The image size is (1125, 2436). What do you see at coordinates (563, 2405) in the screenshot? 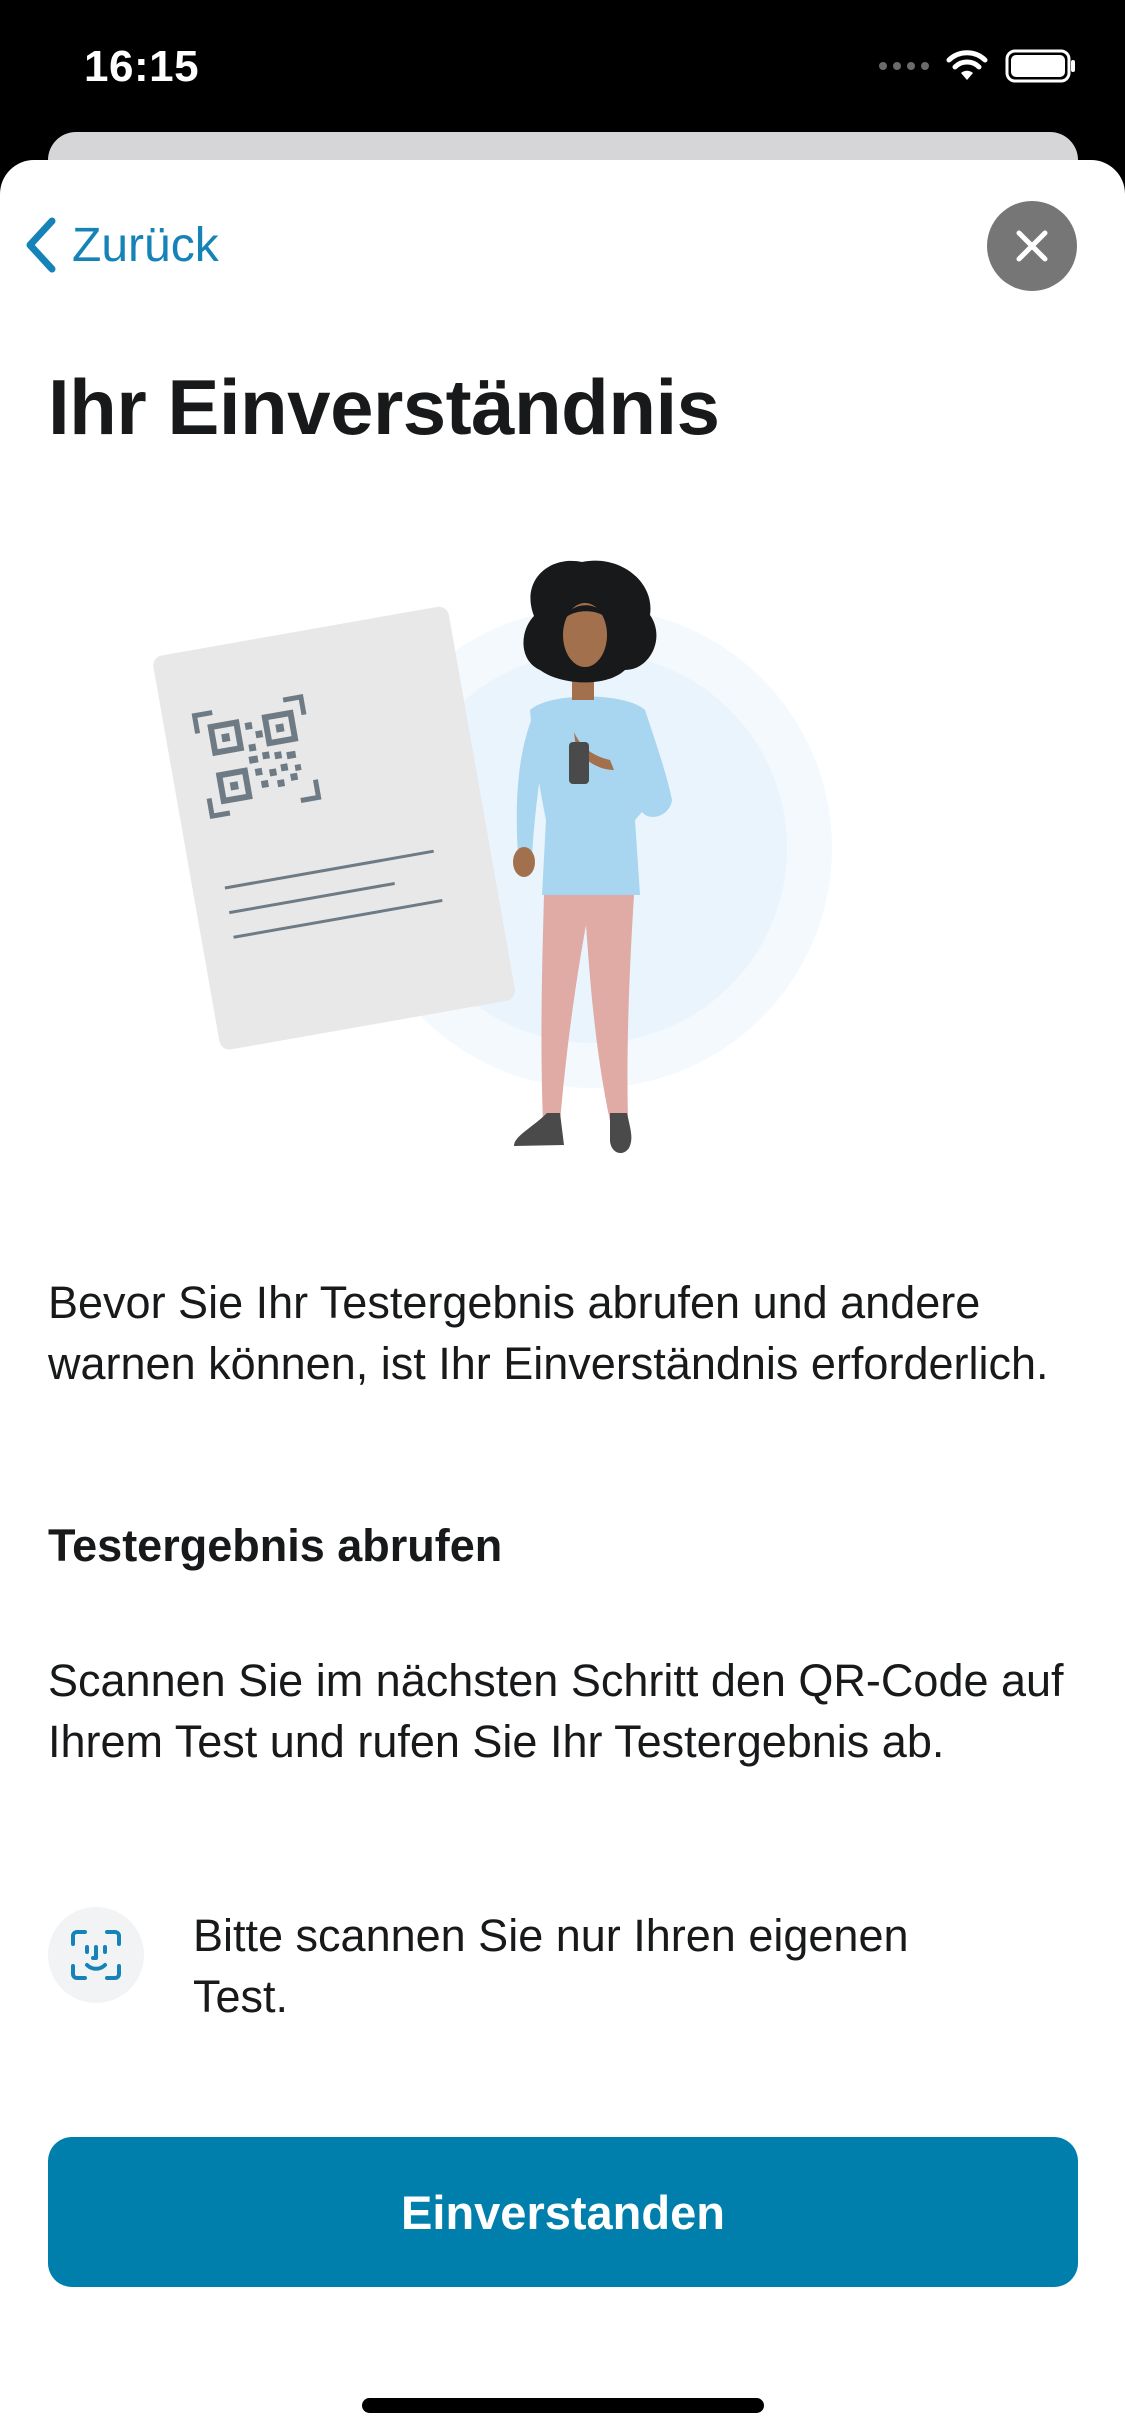
I see `home-indicator` at bounding box center [563, 2405].